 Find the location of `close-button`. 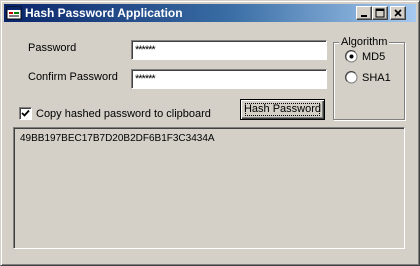

close-button is located at coordinates (398, 13).